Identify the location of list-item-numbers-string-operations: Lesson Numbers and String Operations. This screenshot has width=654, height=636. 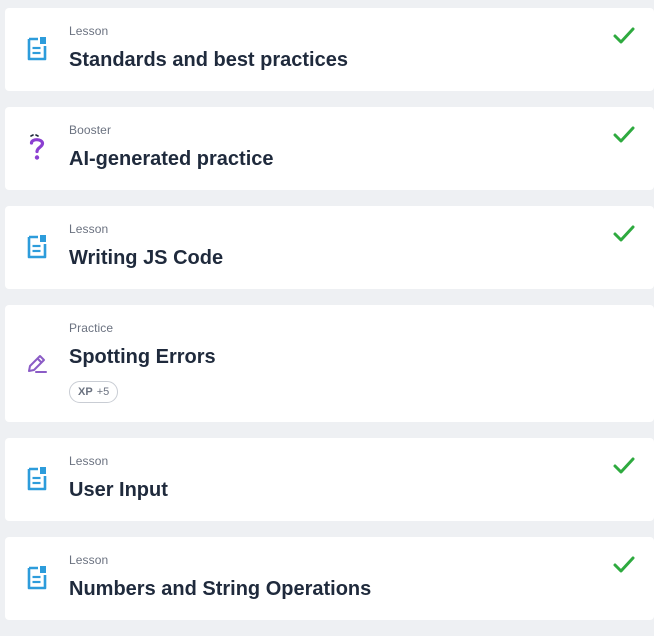
(329, 578).